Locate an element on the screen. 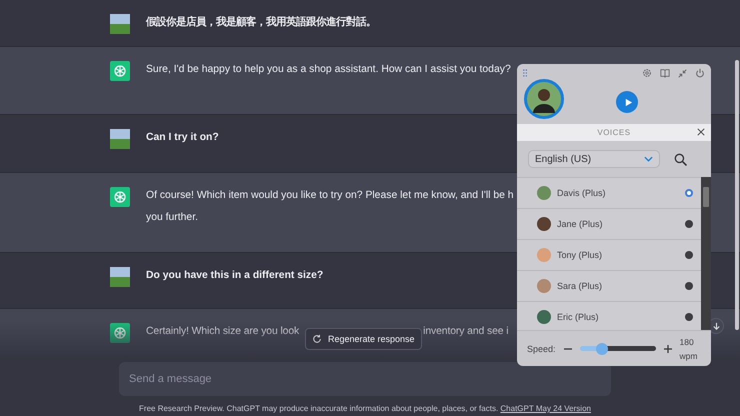 The image size is (740, 416). book-icon is located at coordinates (665, 73).